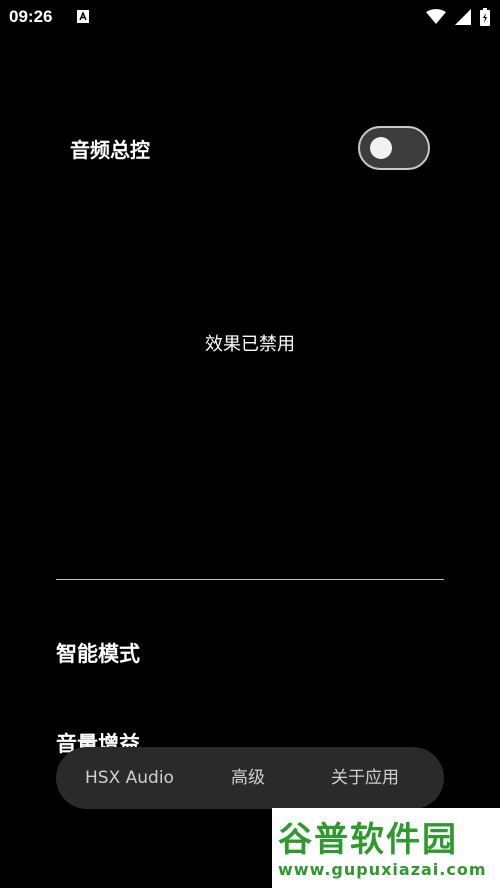  I want to click on watermark-url: www.gupuxiazai.com, so click(382, 869).